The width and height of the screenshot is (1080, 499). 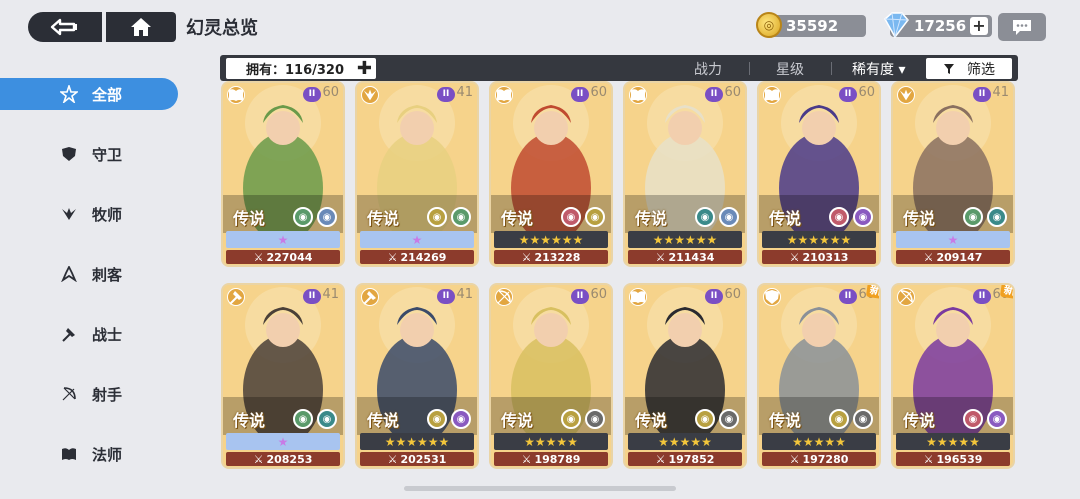 What do you see at coordinates (819, 257) in the screenshot?
I see `power-bar: ⚔ 210313` at bounding box center [819, 257].